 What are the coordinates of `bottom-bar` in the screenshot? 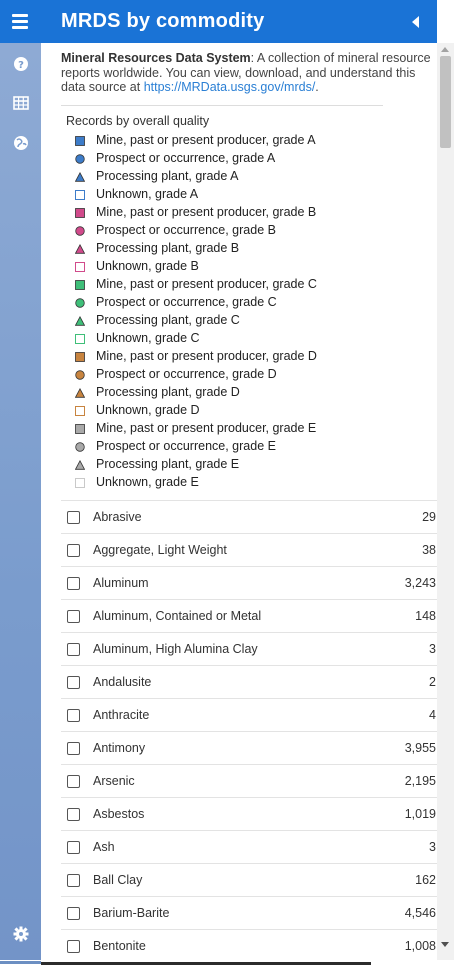 It's located at (227, 962).